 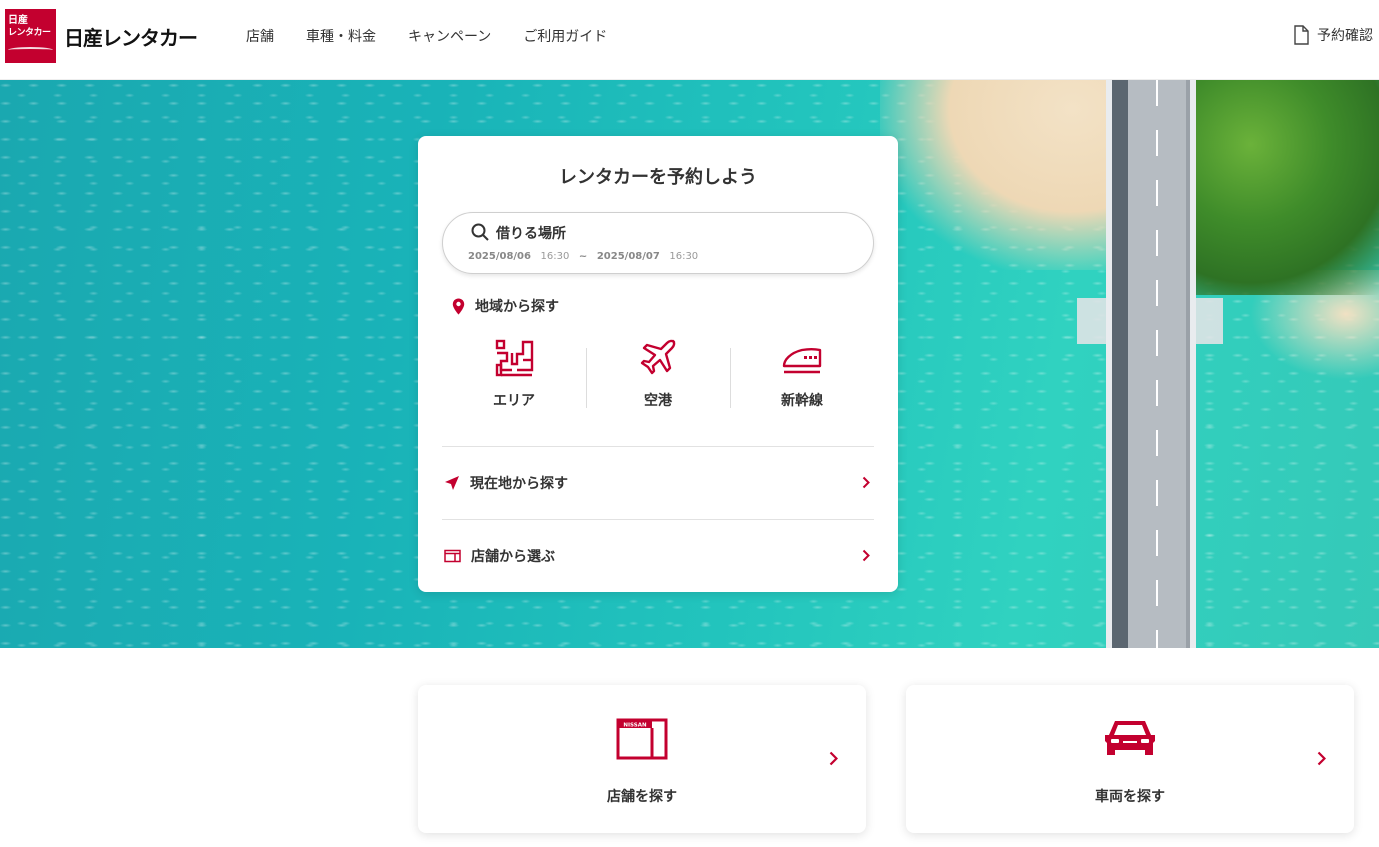 I want to click on region-search-heading: 地域から探す, so click(x=505, y=306).